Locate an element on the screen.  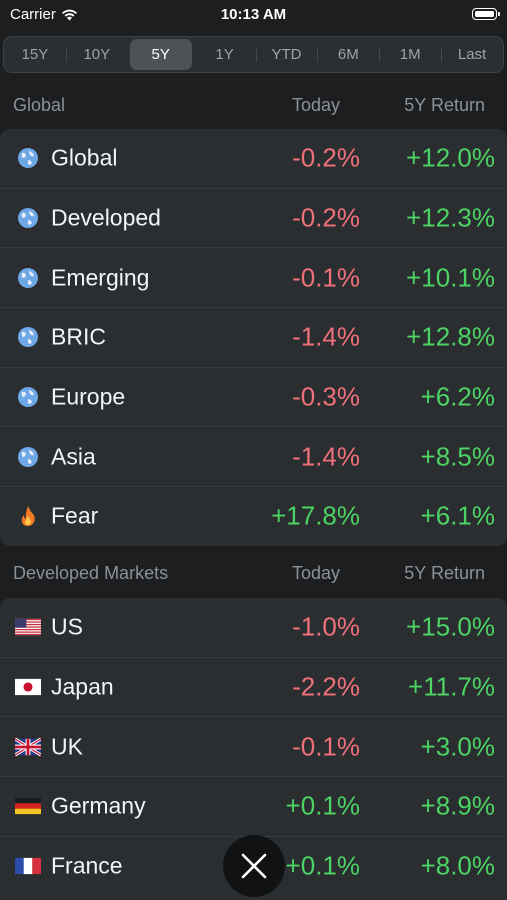
row-label: US is located at coordinates (67, 626).